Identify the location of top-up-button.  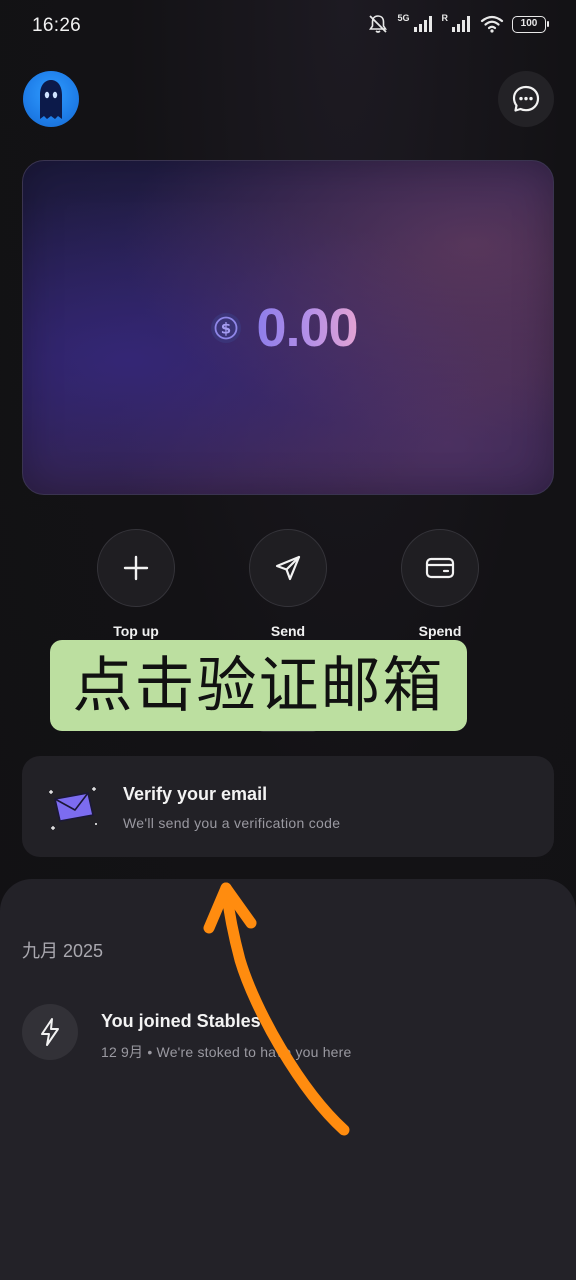
(136, 568).